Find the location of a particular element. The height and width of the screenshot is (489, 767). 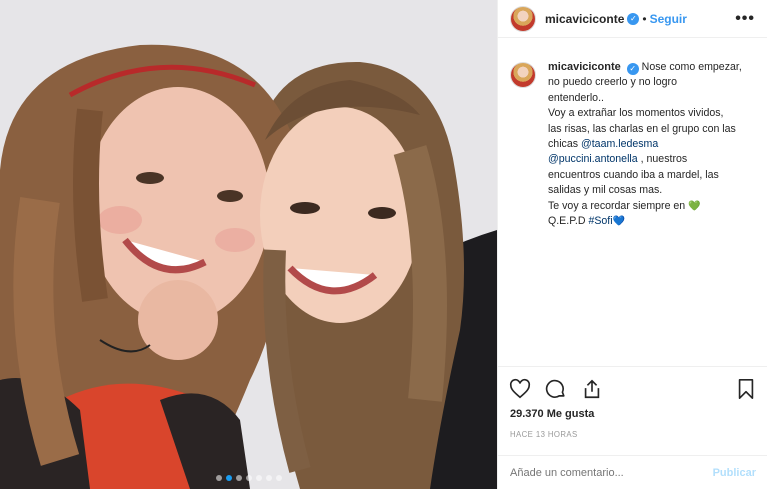

caption-line: entenderlo.. is located at coordinates (576, 97).